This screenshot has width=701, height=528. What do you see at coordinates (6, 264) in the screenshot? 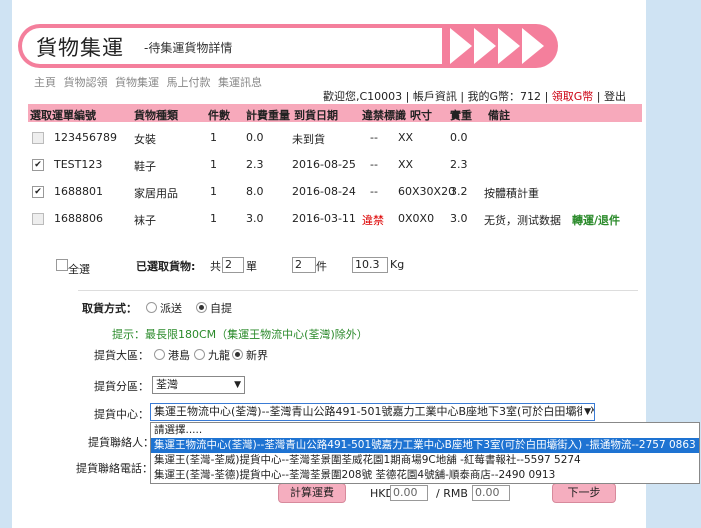
I see `left-margin` at bounding box center [6, 264].